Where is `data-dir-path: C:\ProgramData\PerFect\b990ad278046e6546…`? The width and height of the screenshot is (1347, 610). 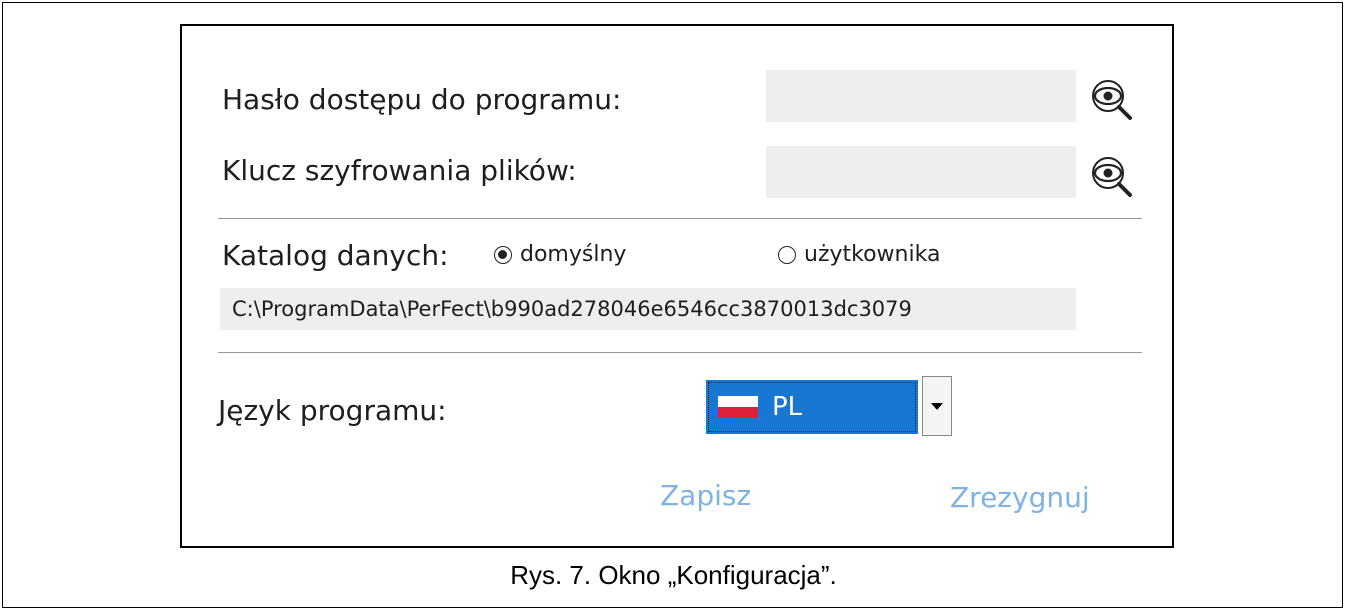 data-dir-path: C:\ProgramData\PerFect\b990ad278046e6546… is located at coordinates (648, 309).